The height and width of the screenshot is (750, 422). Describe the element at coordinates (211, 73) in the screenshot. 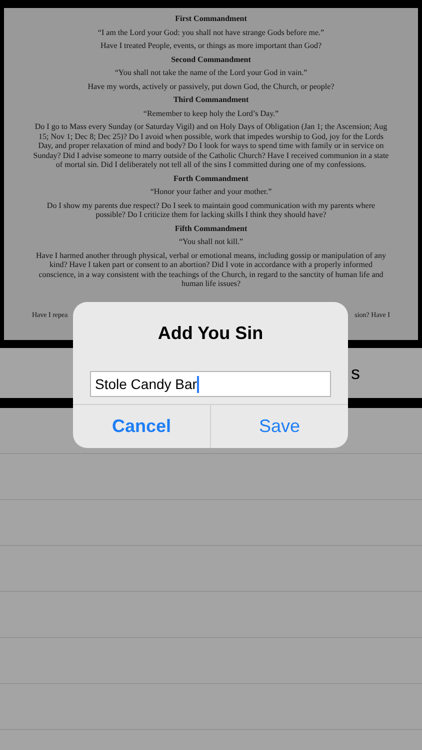

I see `commandment-quote: “You shall not take the name of the Lord your God in vain.”` at that location.